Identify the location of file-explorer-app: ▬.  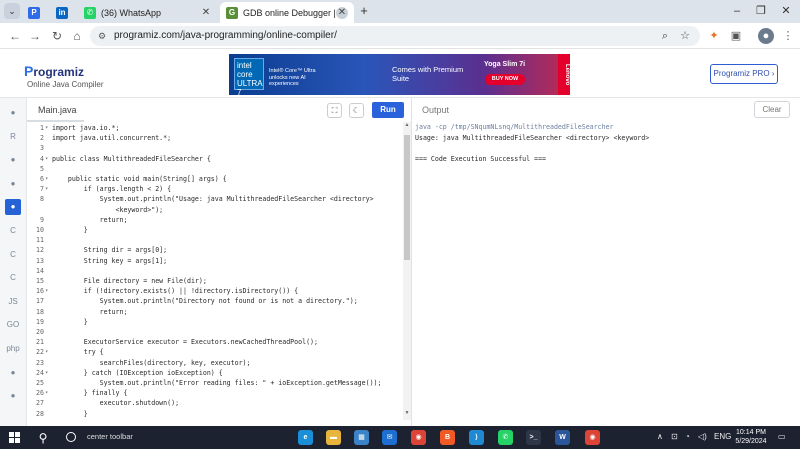
(333, 437).